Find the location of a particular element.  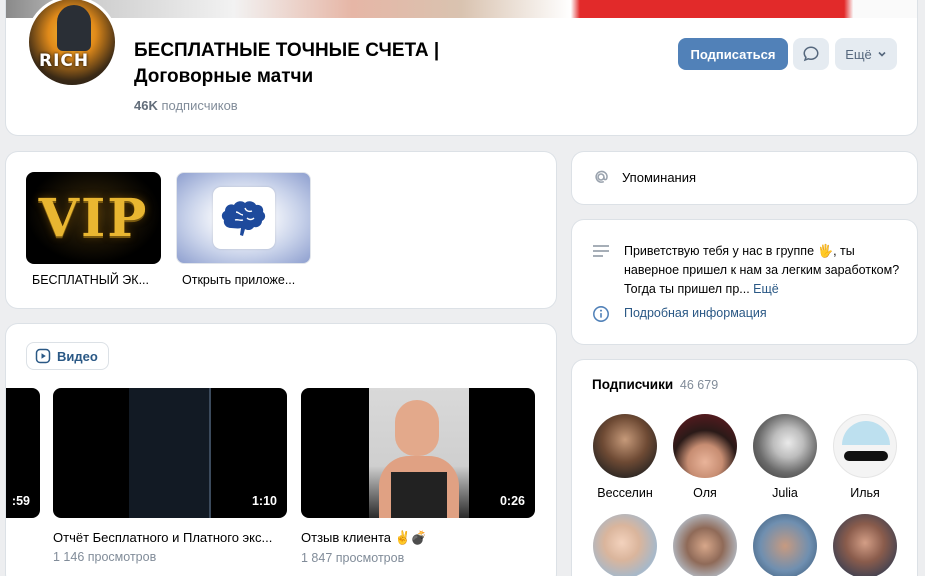

video-duration: :59 is located at coordinates (20, 501).